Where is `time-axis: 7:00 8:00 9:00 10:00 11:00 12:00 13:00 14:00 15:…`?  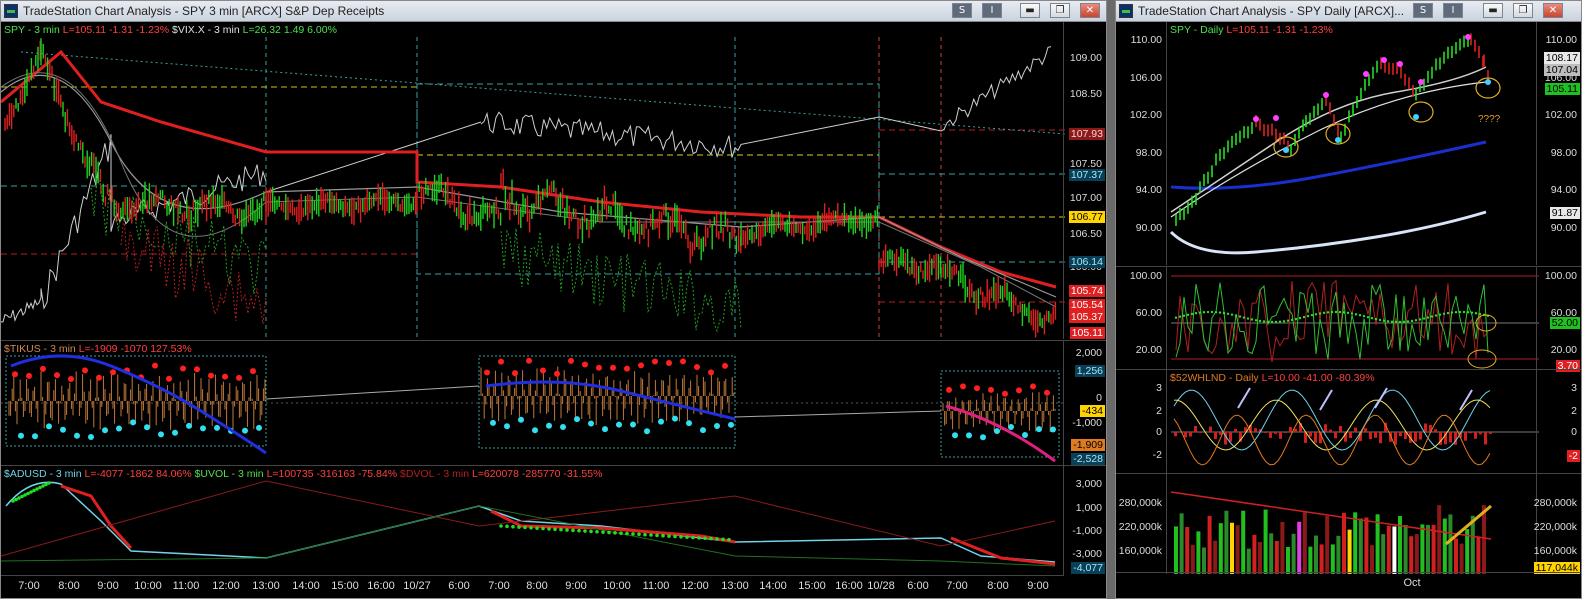
time-axis: 7:00 8:00 9:00 10:00 11:00 12:00 13:00 14:00 15:… is located at coordinates (532, 586).